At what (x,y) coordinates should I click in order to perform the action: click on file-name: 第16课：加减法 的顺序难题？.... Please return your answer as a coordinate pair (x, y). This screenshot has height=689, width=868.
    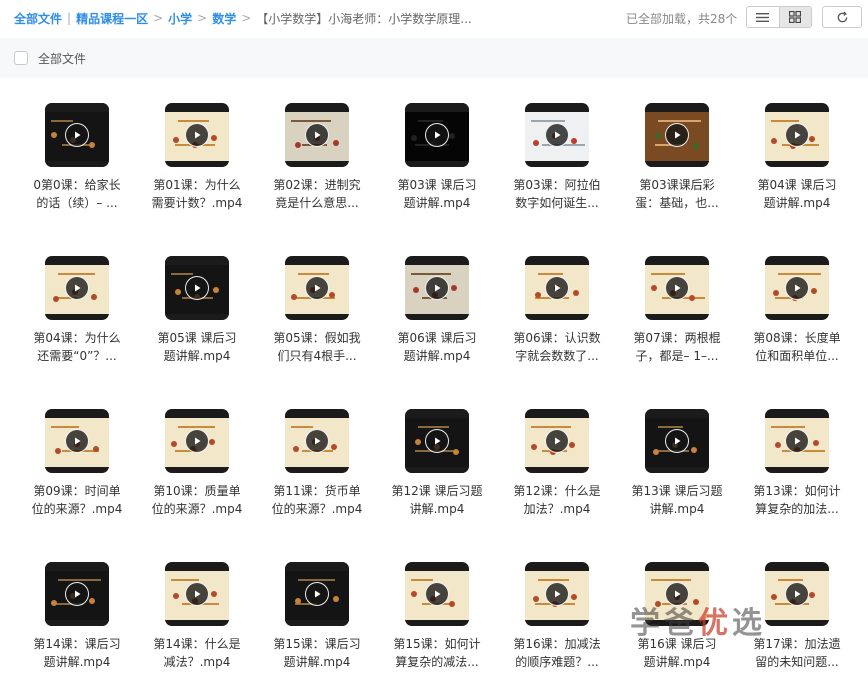
    Looking at the image, I should click on (557, 653).